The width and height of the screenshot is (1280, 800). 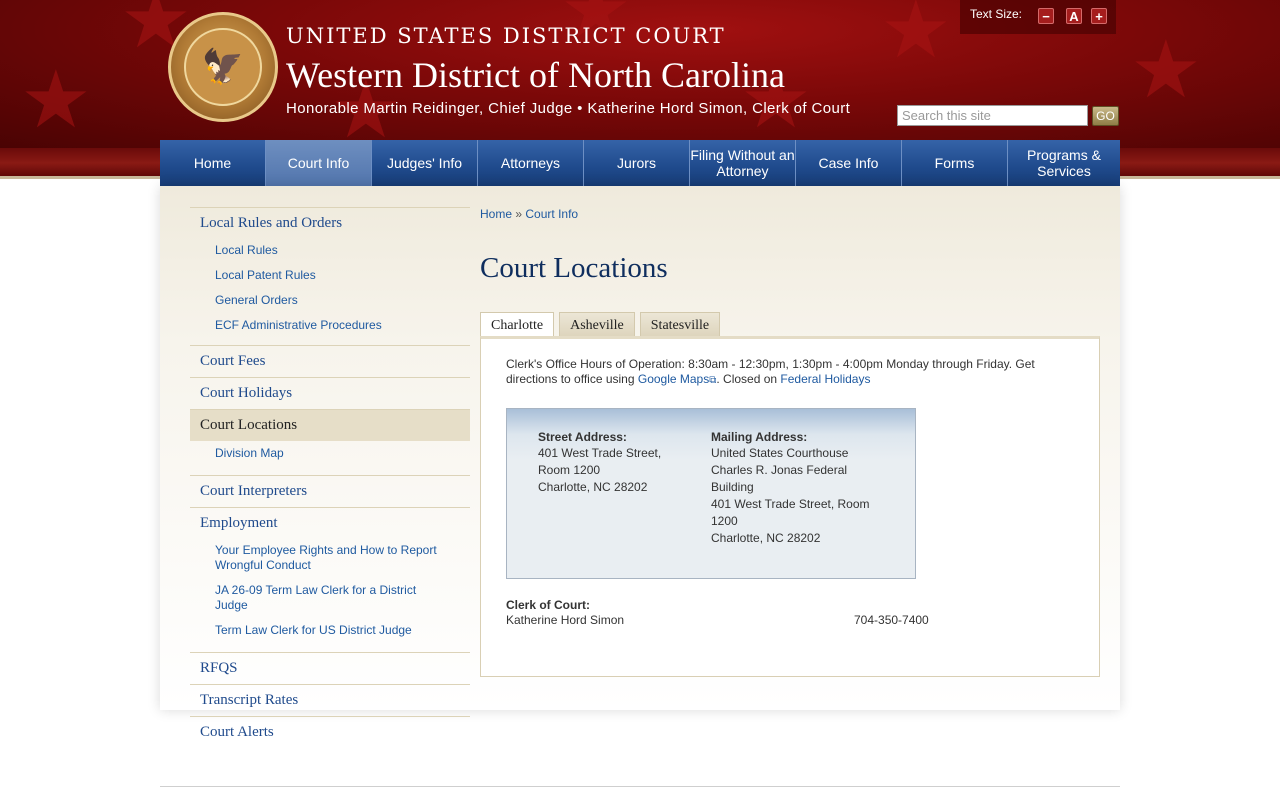 I want to click on search-input, so click(x=992, y=115).